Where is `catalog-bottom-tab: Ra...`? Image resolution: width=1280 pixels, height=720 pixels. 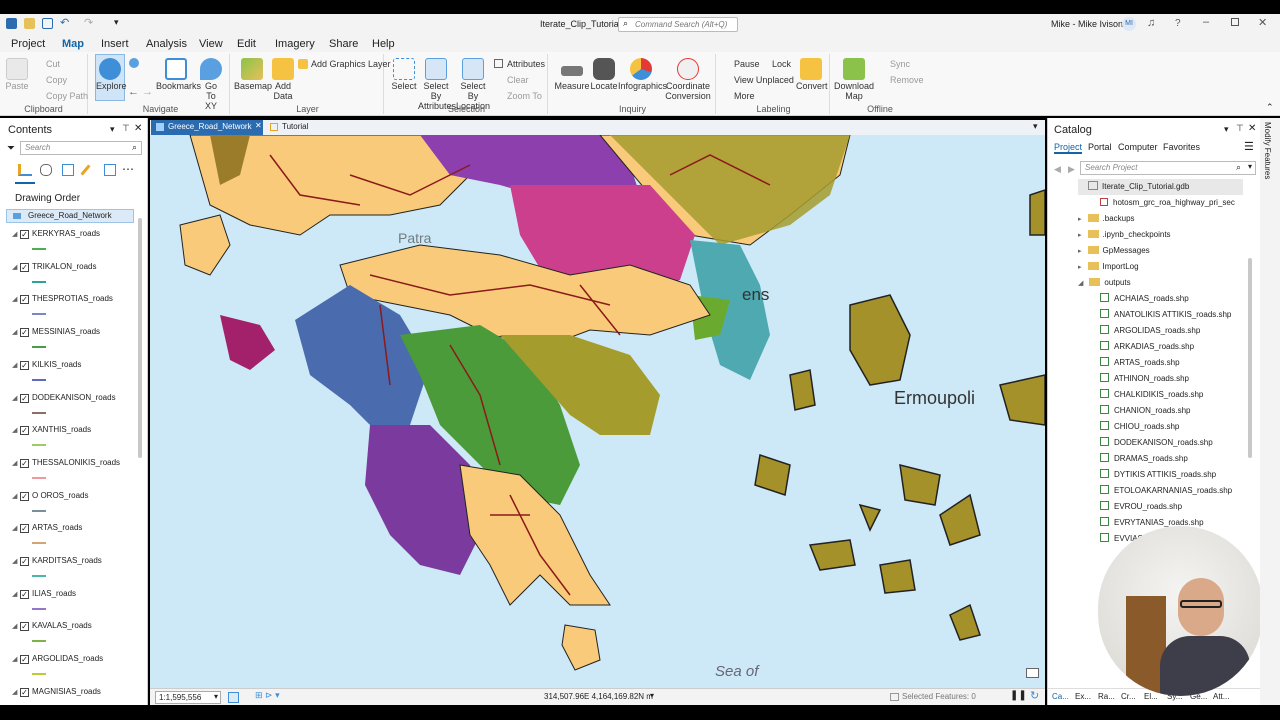
catalog-bottom-tab: Ra... is located at coordinates (1106, 696).